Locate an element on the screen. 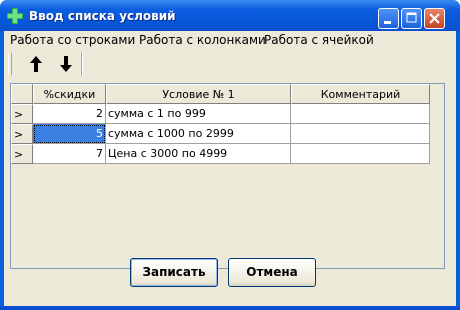 This screenshot has width=460, height=310. toolbar is located at coordinates (230, 64).